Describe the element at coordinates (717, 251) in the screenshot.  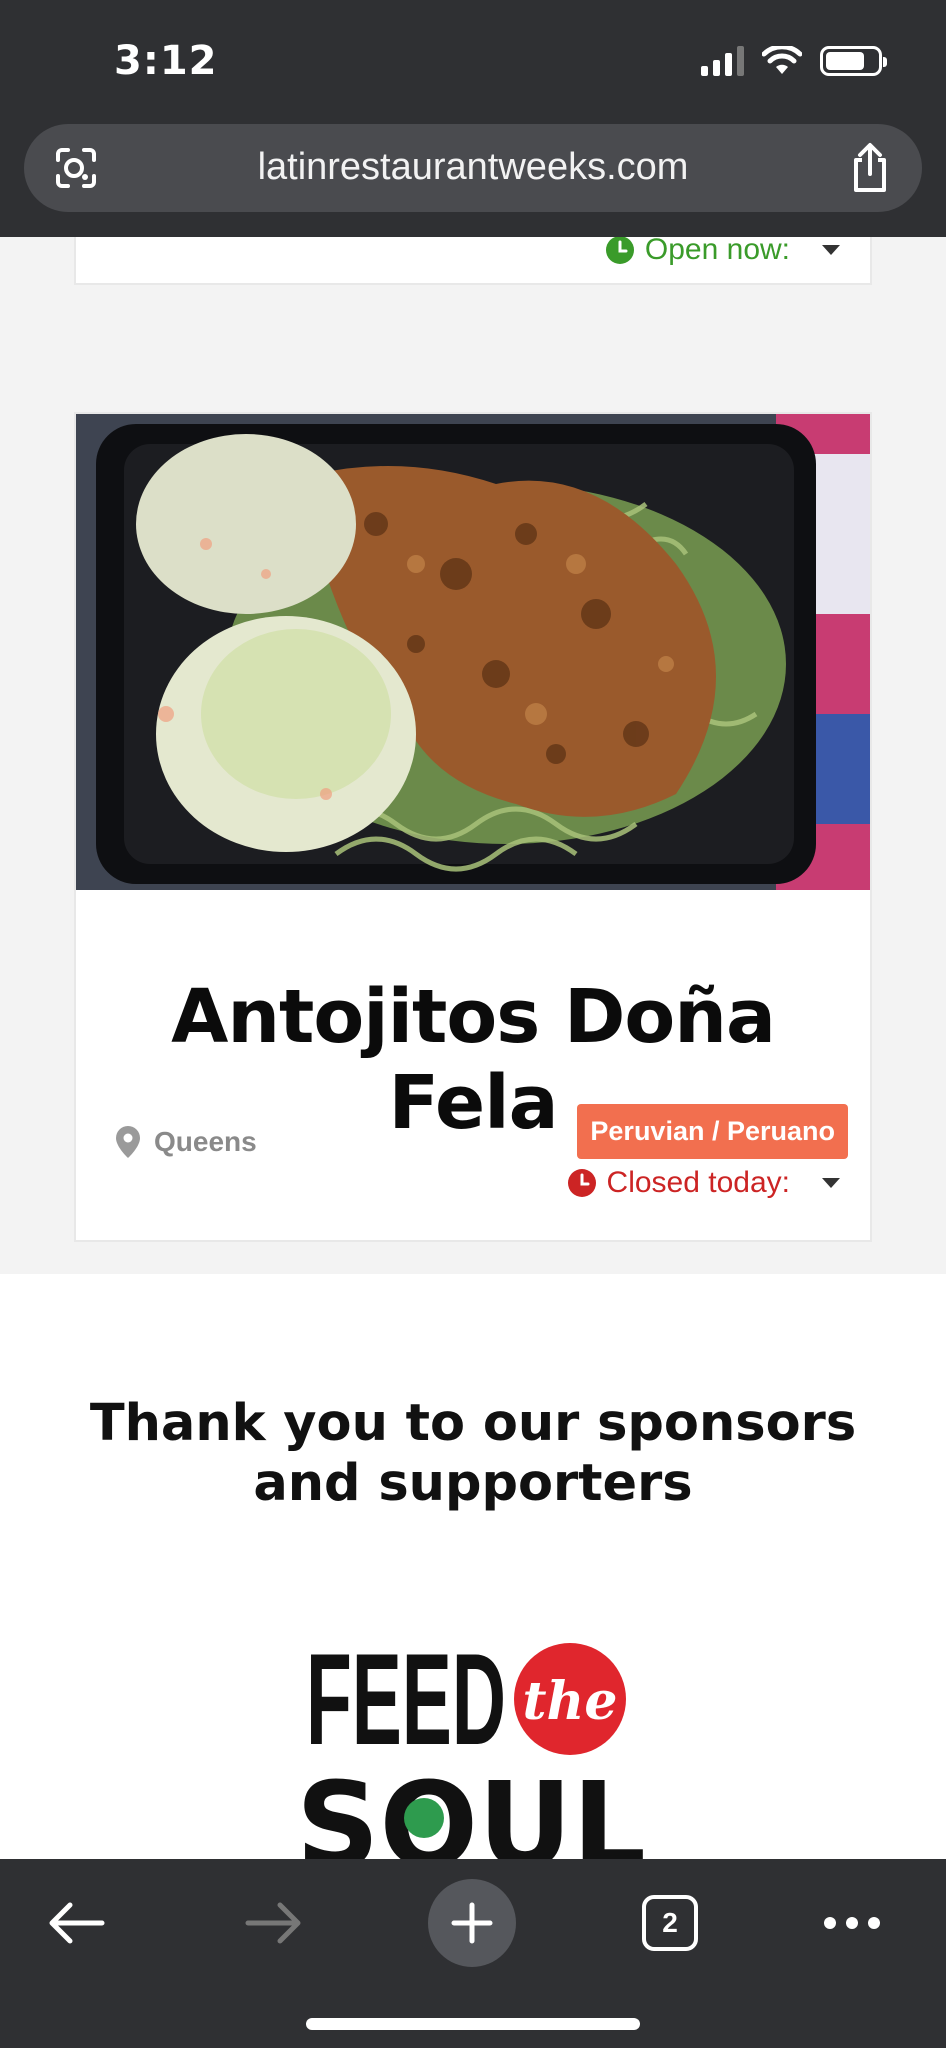
I see `open-now-label: Open now:` at that location.